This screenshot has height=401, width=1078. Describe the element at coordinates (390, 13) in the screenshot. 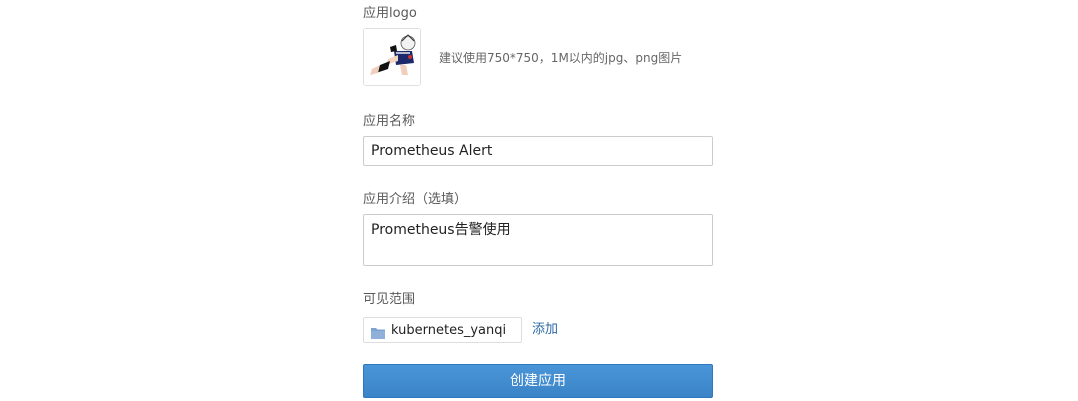

I see `logo-label: 应用logo` at that location.